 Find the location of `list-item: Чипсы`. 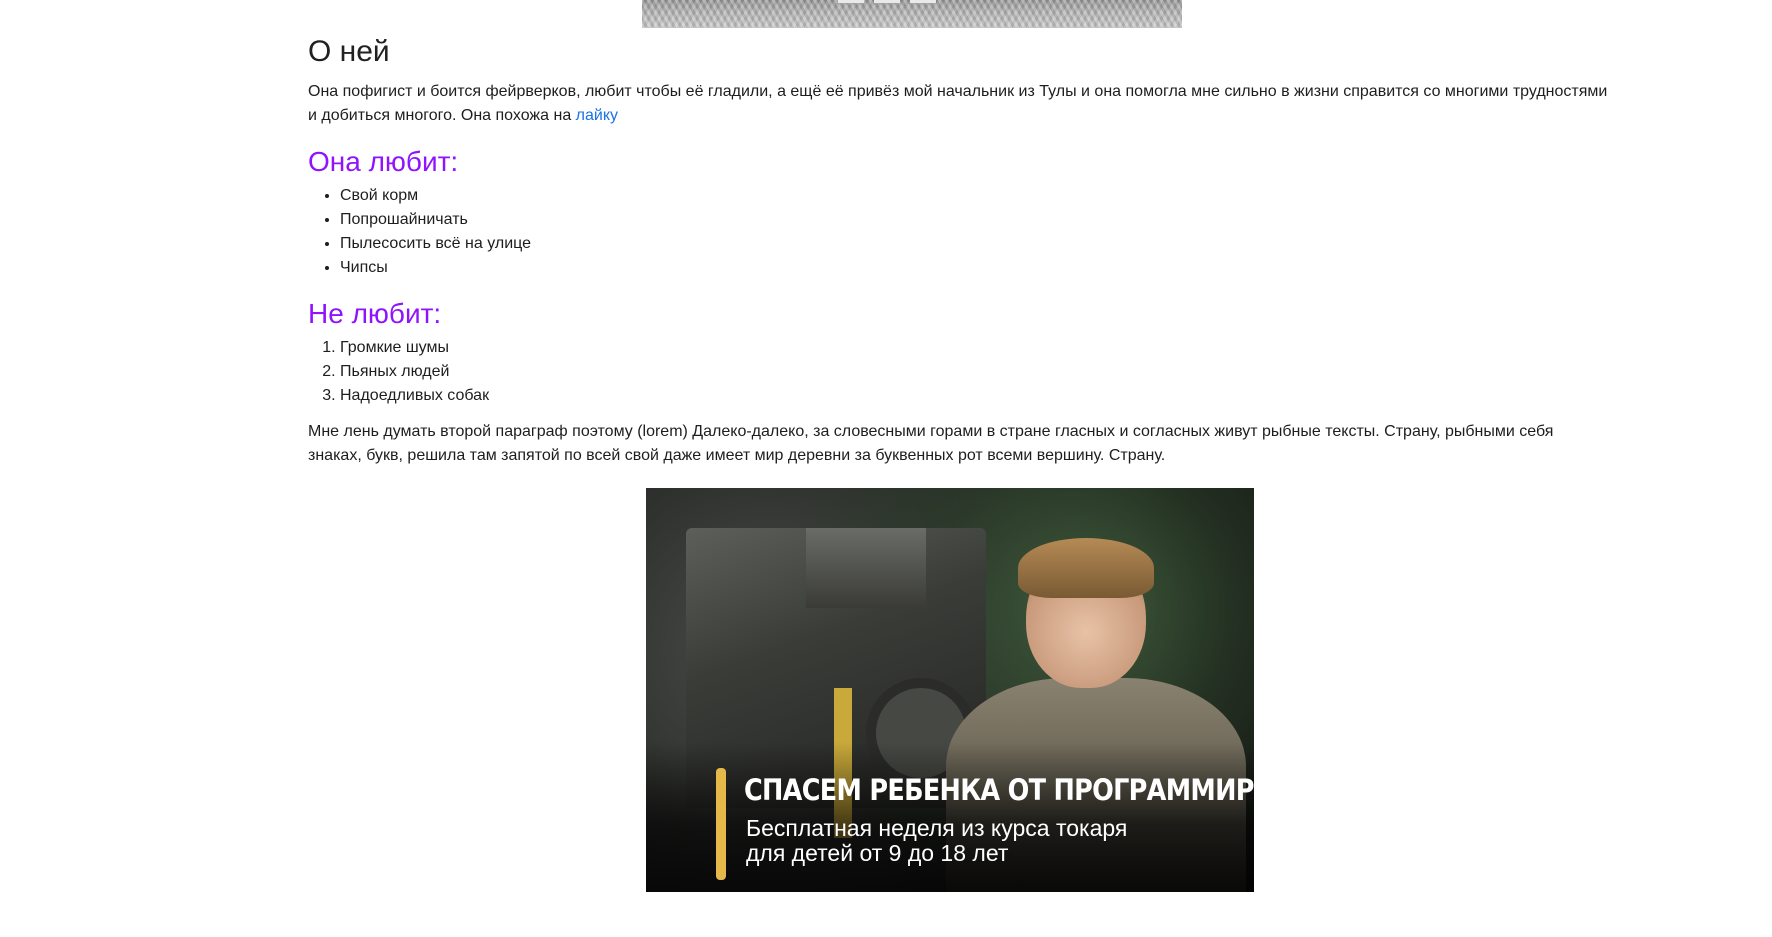

list-item: Чипсы is located at coordinates (974, 268).